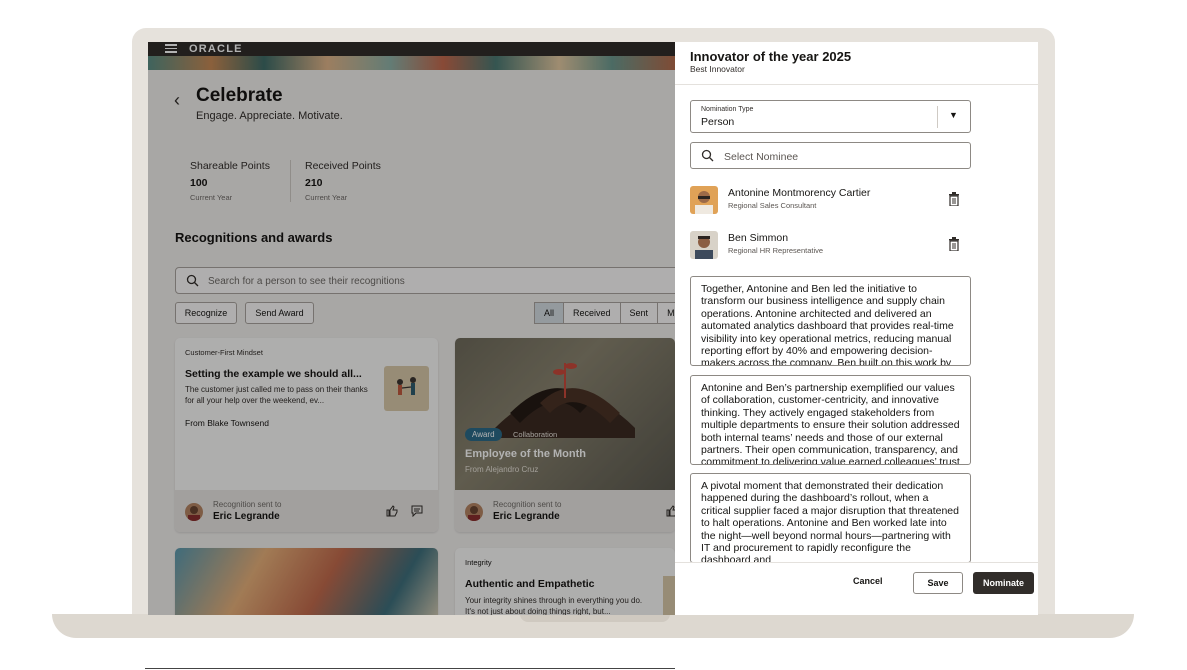  I want to click on drawer-subtitle: Best Innovator, so click(717, 69).